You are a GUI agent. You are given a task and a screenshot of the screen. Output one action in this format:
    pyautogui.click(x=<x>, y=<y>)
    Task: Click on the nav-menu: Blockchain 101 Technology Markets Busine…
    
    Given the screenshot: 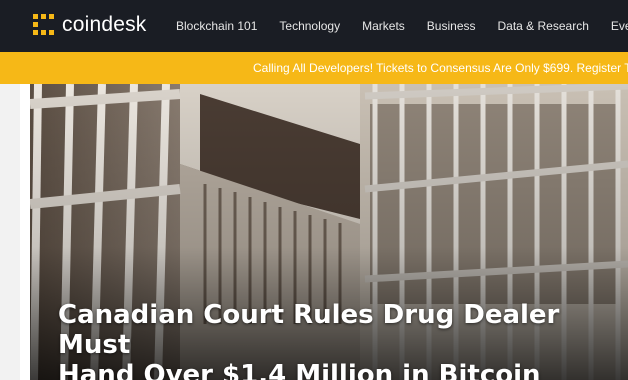 What is the action you would take?
    pyautogui.click(x=402, y=26)
    